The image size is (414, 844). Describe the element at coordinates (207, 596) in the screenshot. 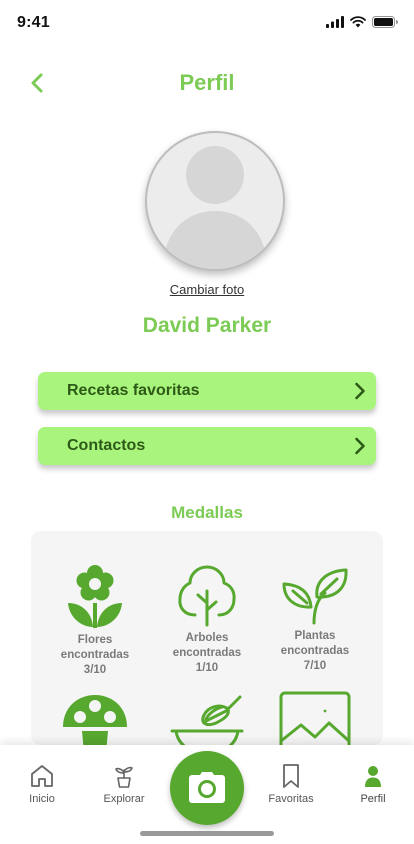

I see `tree-icon` at that location.